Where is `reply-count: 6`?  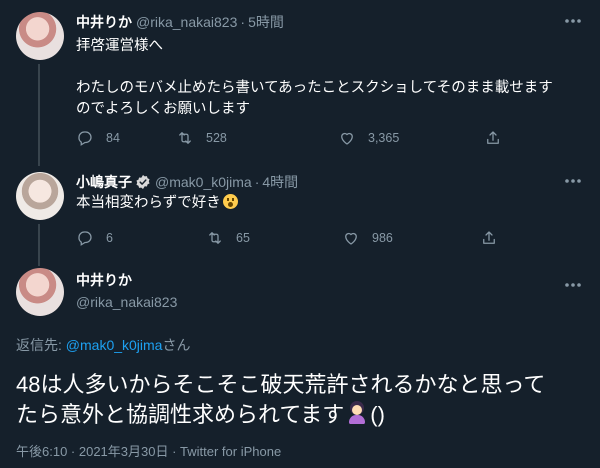 reply-count: 6 is located at coordinates (109, 238).